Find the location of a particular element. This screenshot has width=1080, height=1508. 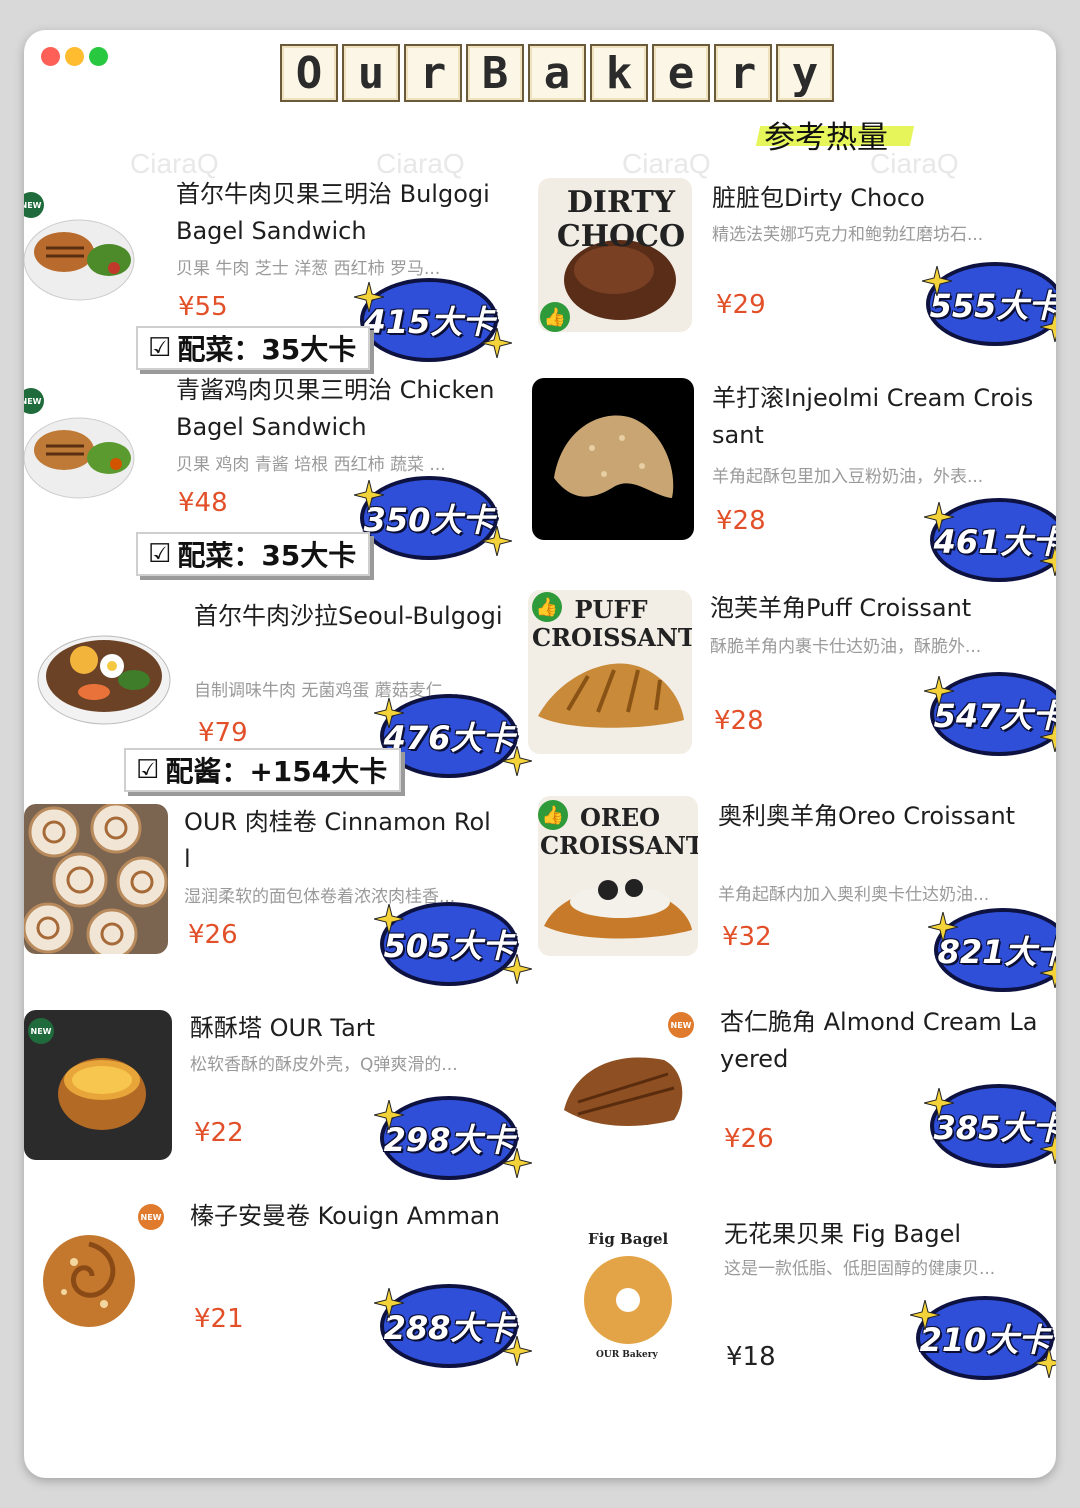

product-price: ¥29 is located at coordinates (741, 305).